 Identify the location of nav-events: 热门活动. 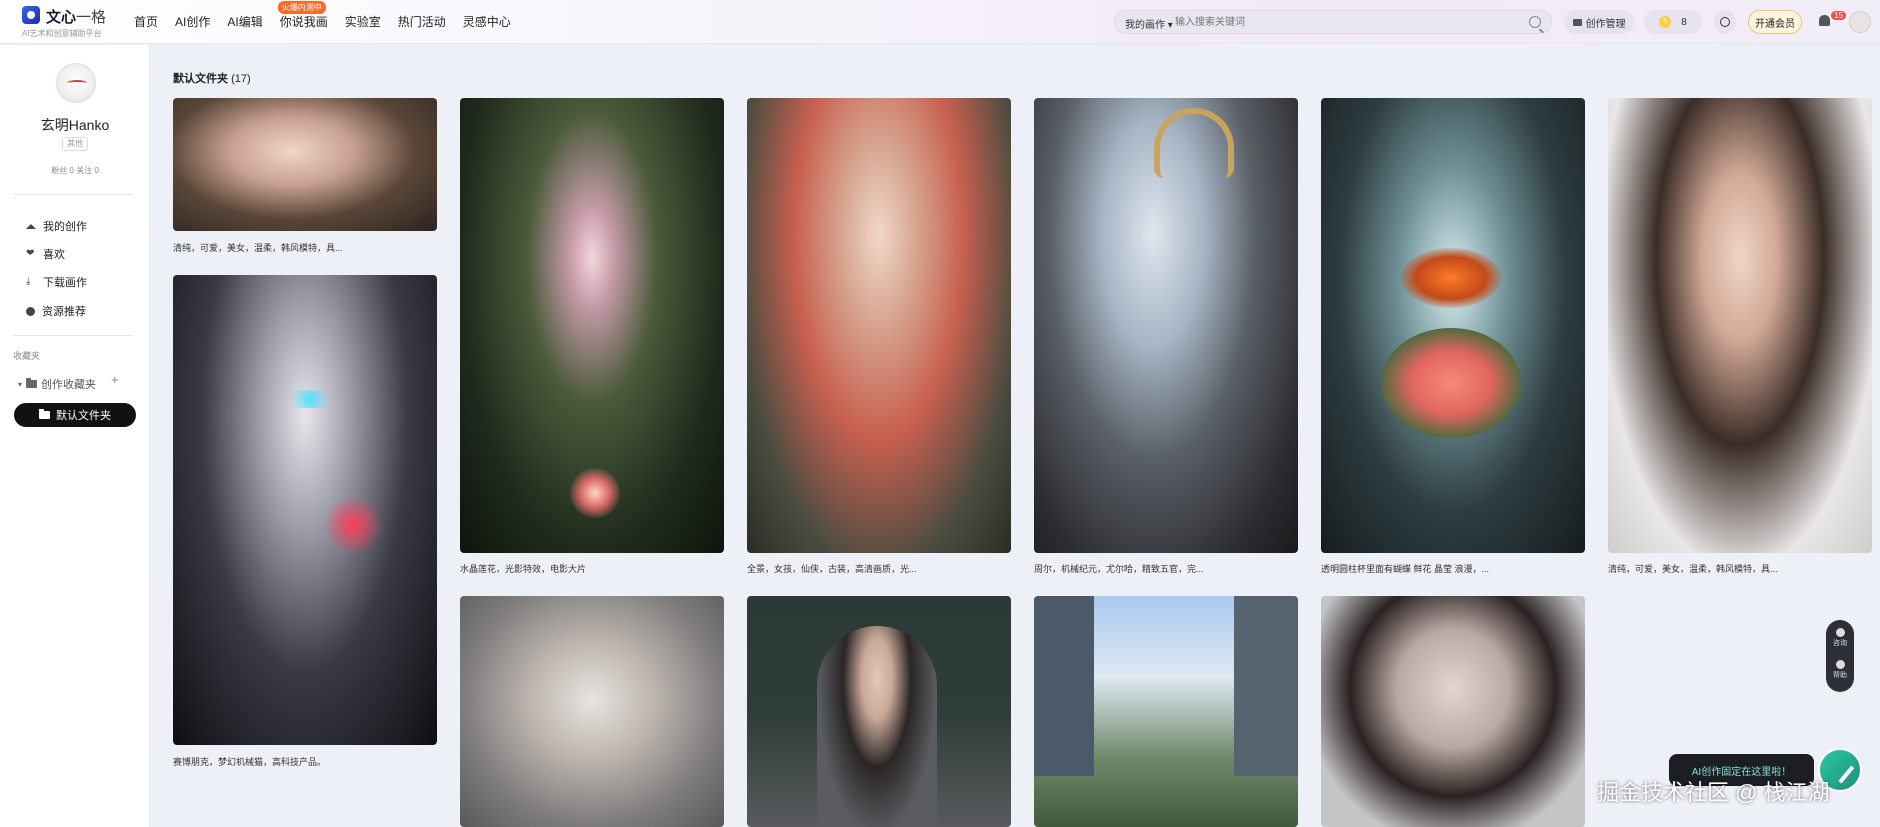
(422, 21).